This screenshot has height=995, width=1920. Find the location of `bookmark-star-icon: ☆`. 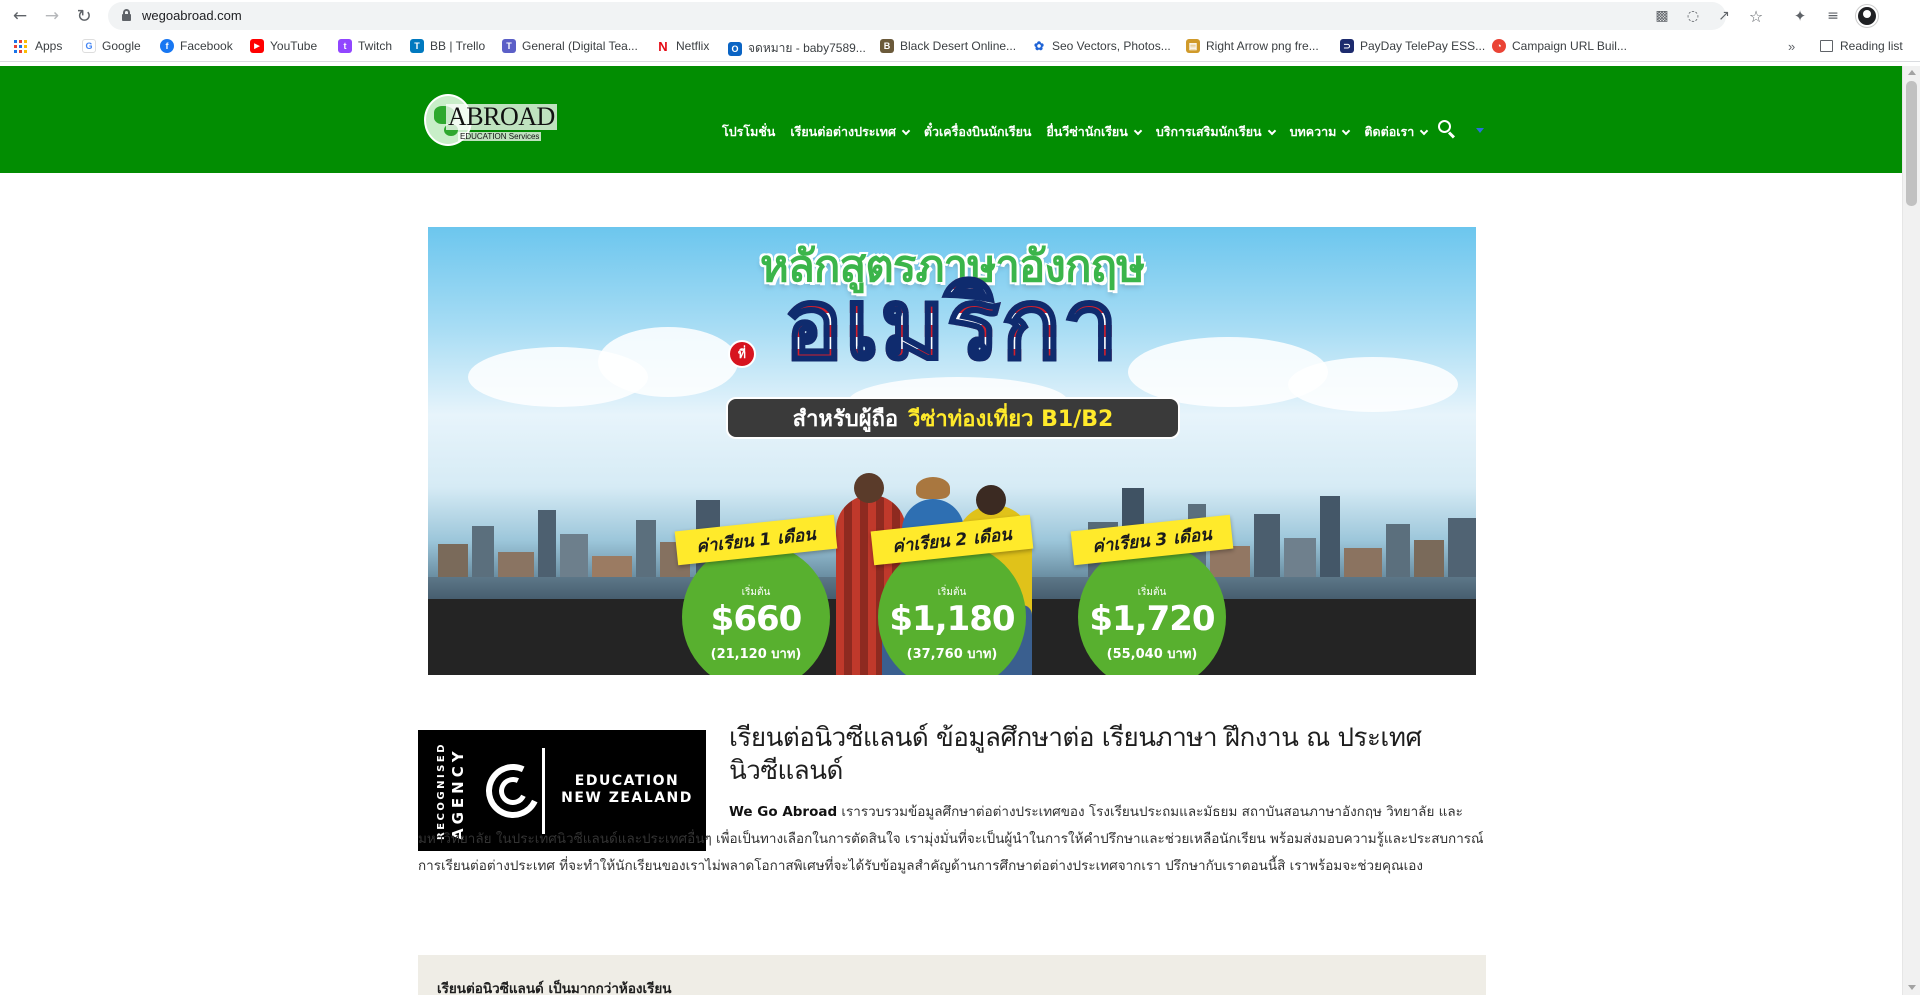

bookmark-star-icon: ☆ is located at coordinates (1756, 16).